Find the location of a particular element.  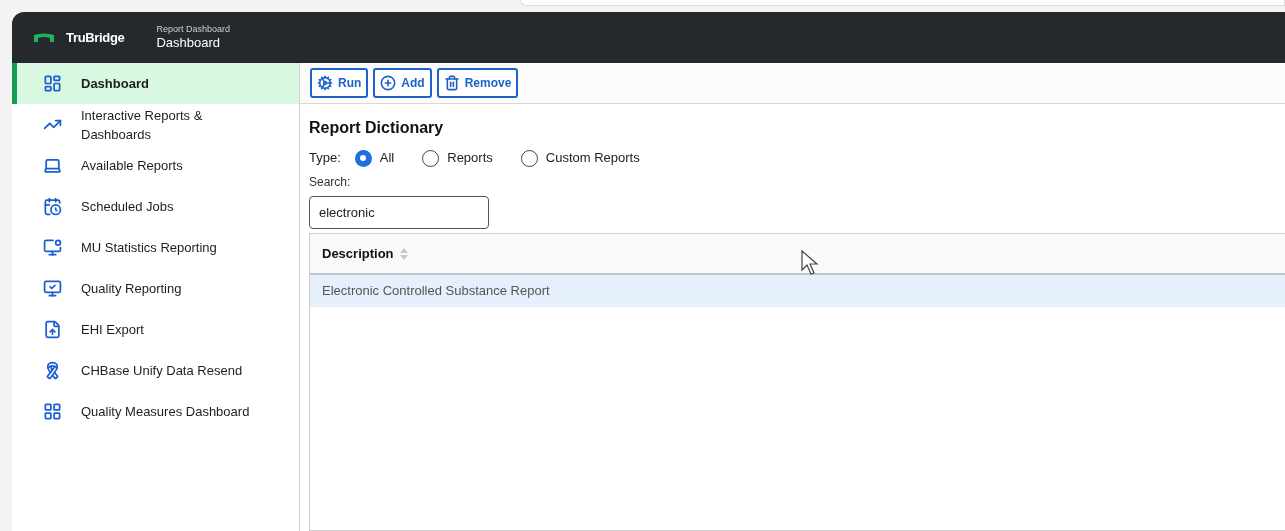

sidebar-item: Dashboard is located at coordinates (155, 83).